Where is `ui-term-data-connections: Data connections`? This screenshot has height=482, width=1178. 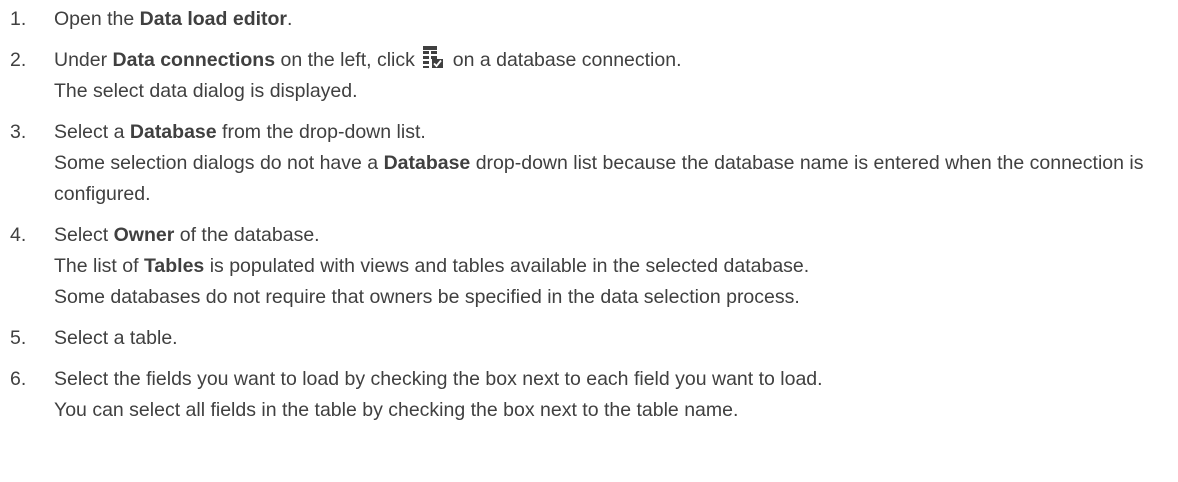
ui-term-data-connections: Data connections is located at coordinates (194, 60).